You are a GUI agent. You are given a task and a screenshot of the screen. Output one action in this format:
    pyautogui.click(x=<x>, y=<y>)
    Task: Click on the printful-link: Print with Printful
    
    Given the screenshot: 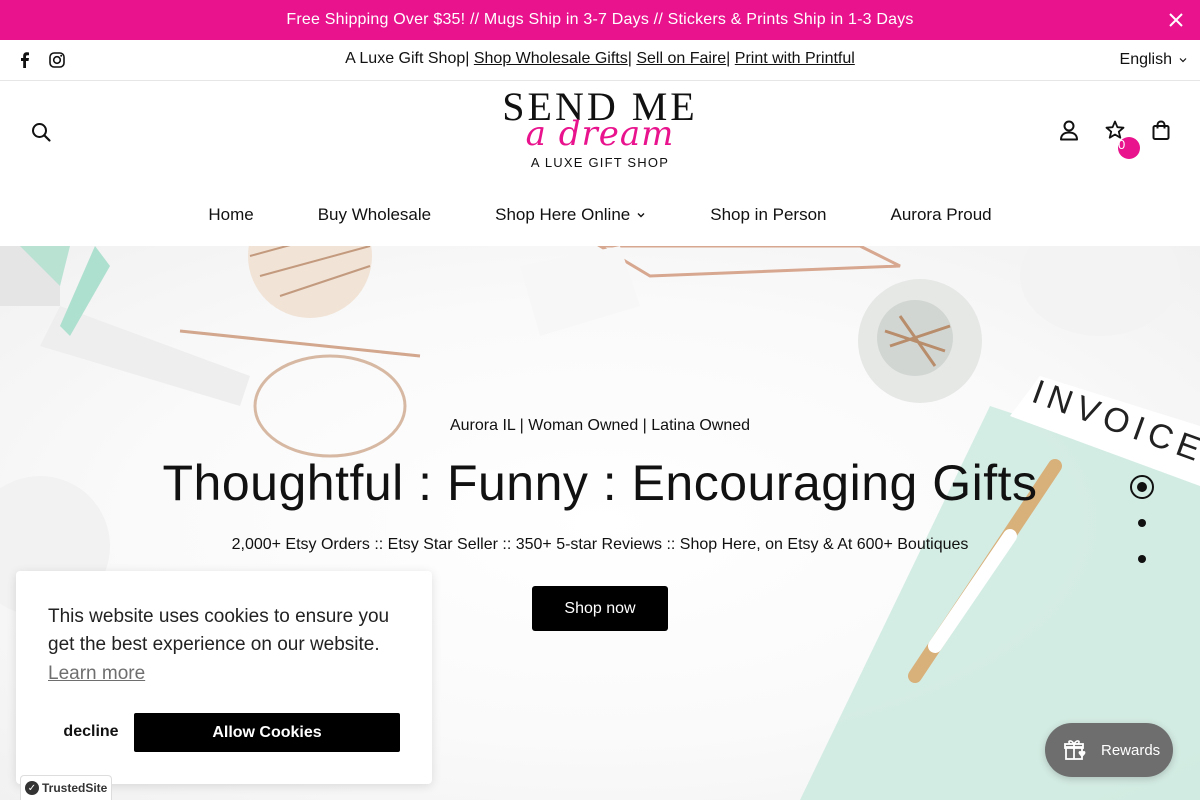 What is the action you would take?
    pyautogui.click(x=795, y=58)
    